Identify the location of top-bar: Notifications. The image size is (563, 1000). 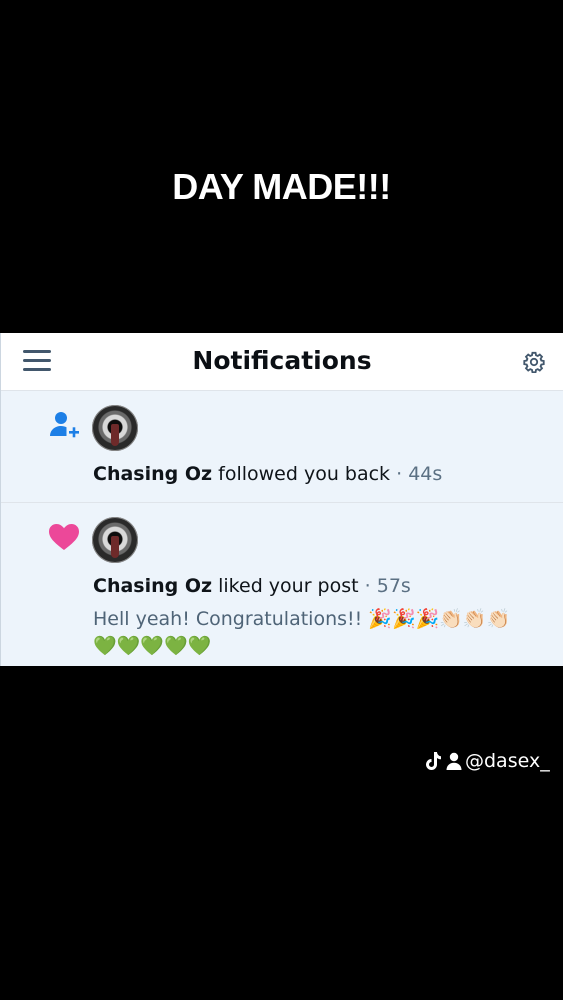
(282, 362).